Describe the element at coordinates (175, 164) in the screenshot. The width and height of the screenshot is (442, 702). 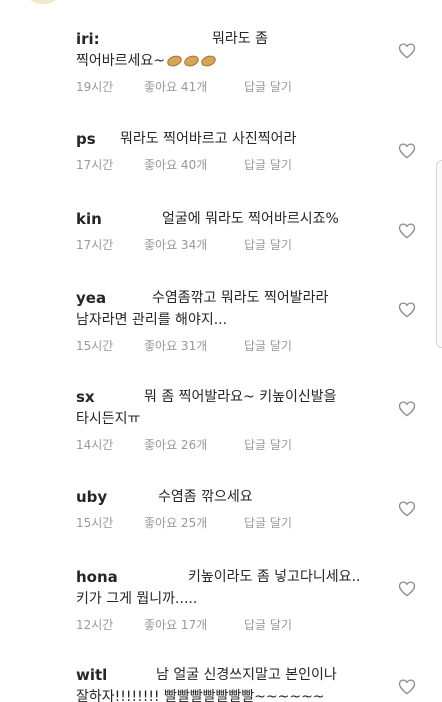
I see `comment-likes: 좋아요 40개` at that location.